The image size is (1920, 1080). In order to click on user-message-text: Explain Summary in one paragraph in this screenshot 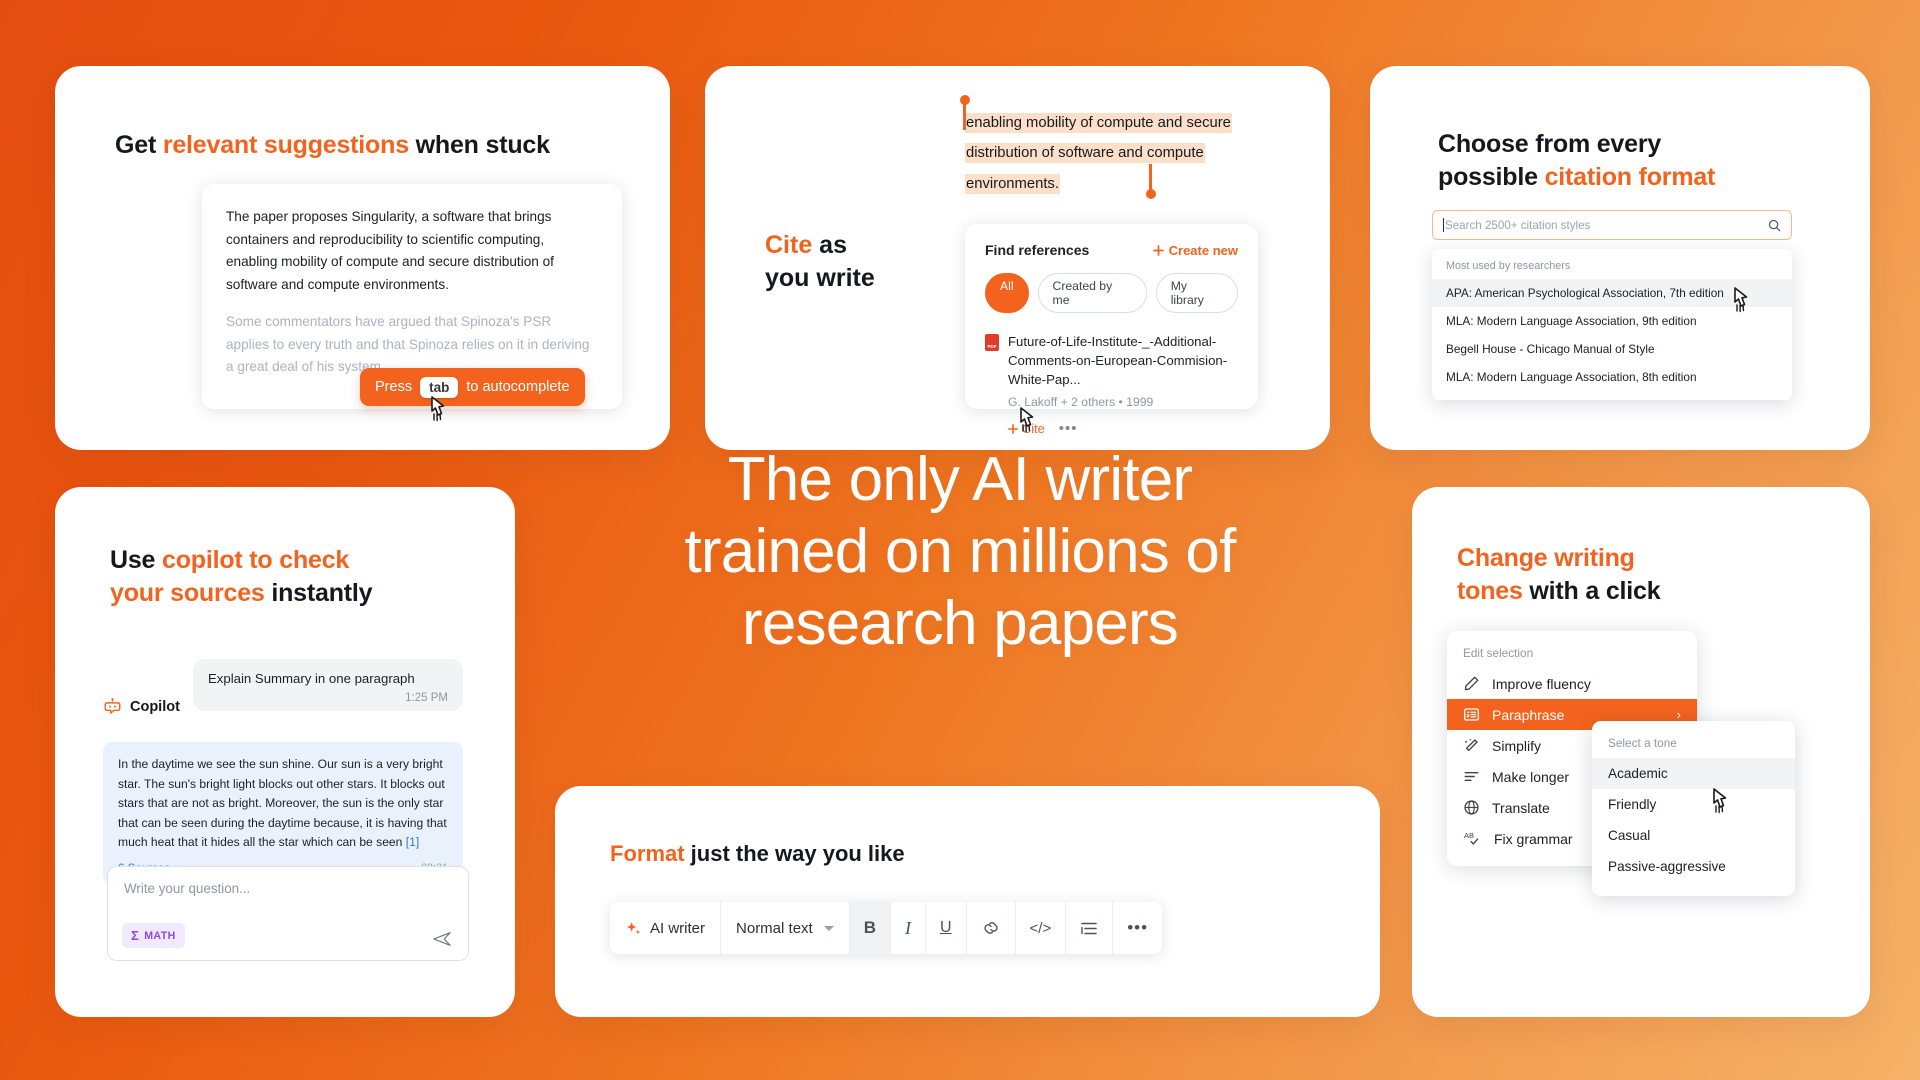, I will do `click(311, 678)`.